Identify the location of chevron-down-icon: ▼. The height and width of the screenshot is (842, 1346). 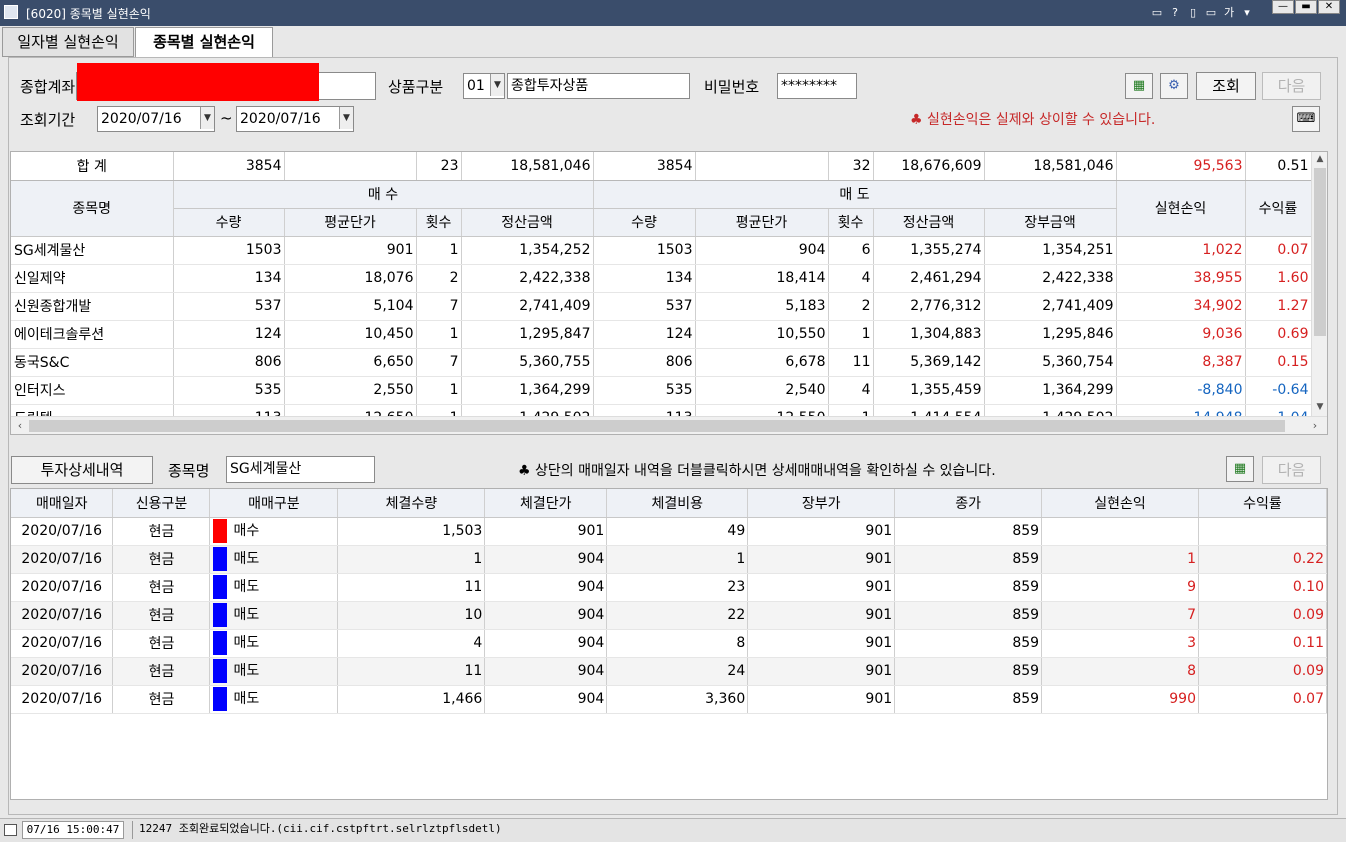
(497, 85).